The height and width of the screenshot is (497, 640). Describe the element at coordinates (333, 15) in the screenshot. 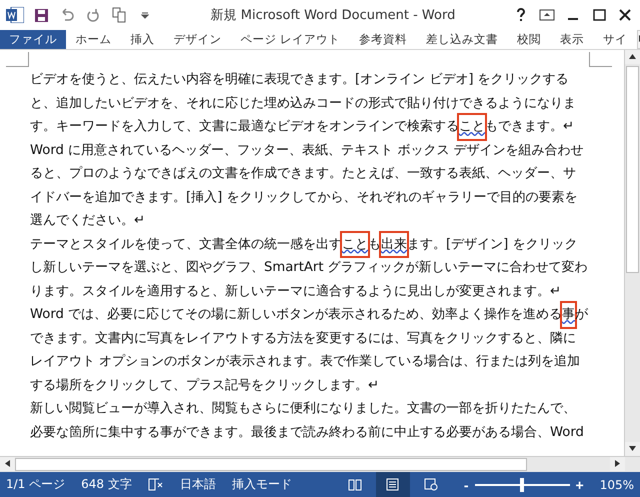

I see `window-title: 新規 Microsoft Word Document - Word` at that location.